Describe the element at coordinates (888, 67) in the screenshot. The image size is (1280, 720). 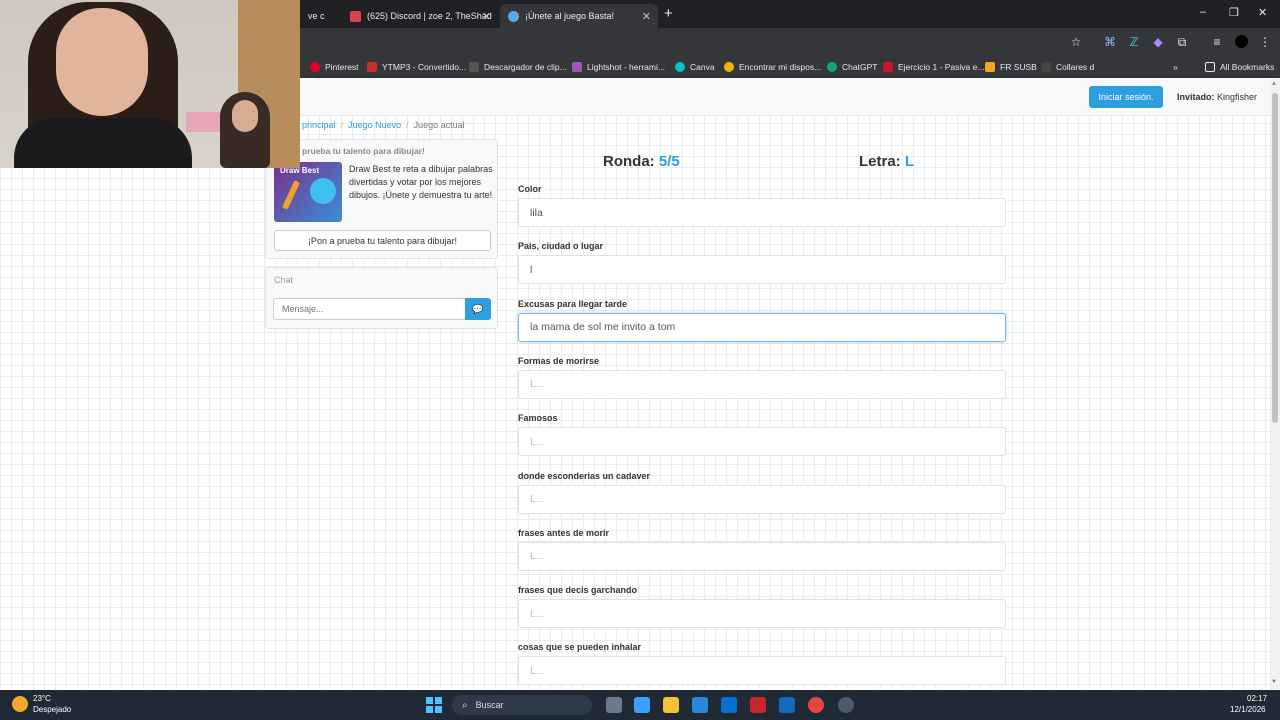
I see `uk-flag-icon` at that location.